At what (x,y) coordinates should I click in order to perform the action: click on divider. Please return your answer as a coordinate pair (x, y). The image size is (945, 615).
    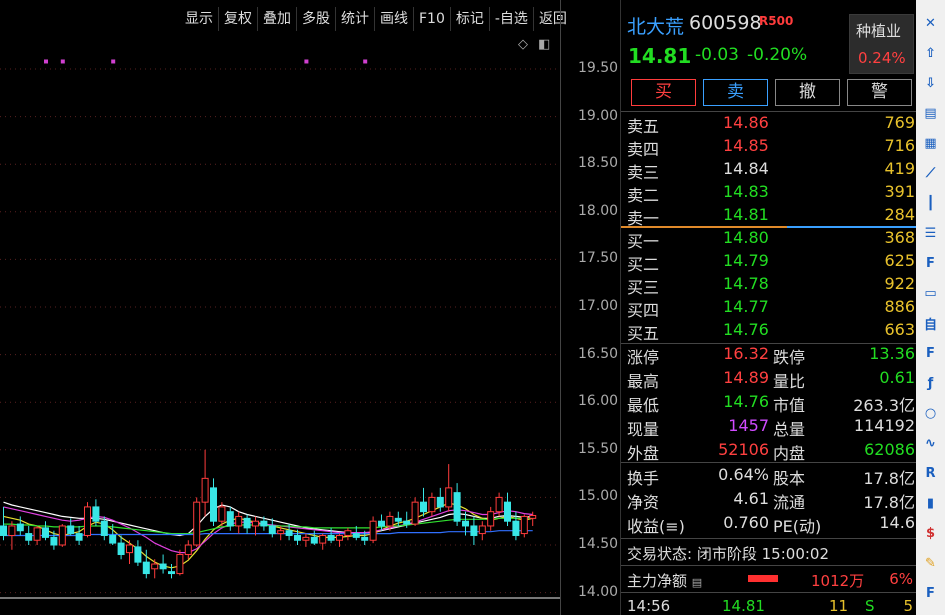
    Looking at the image, I should click on (769, 565).